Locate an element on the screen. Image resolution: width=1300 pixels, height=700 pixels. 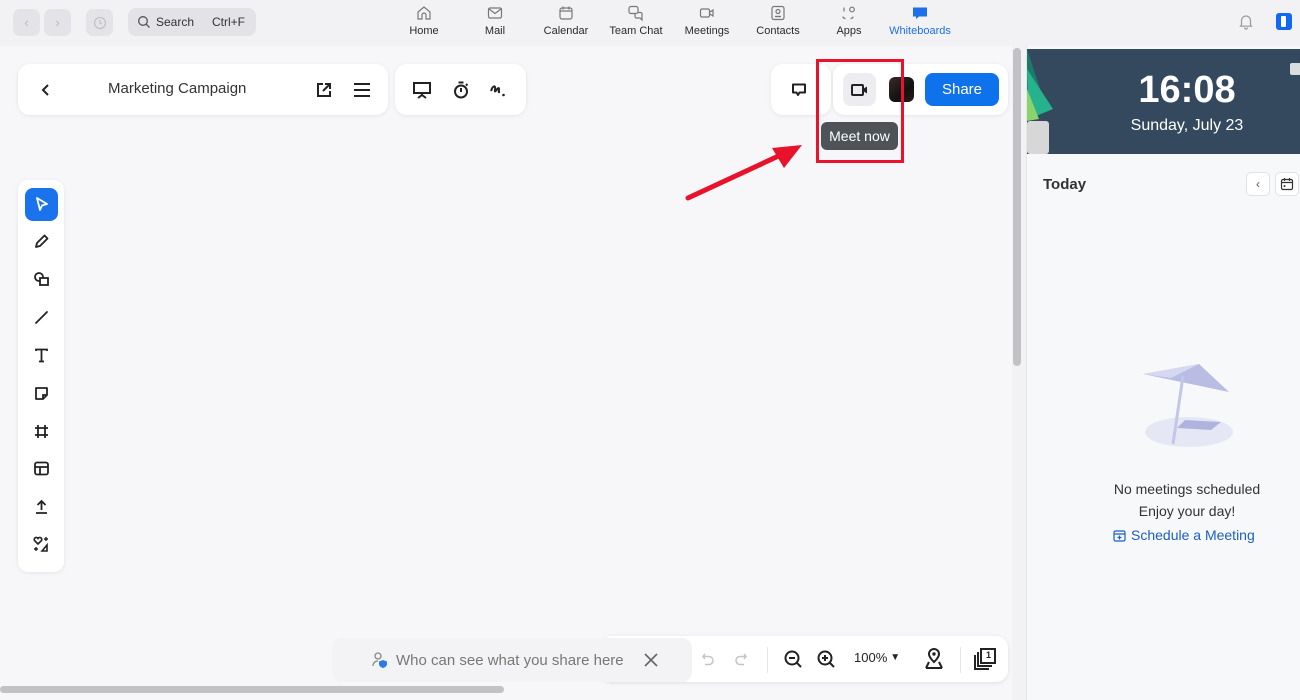
privacy-notice-text: Who can see what you share here is located at coordinates (510, 660).